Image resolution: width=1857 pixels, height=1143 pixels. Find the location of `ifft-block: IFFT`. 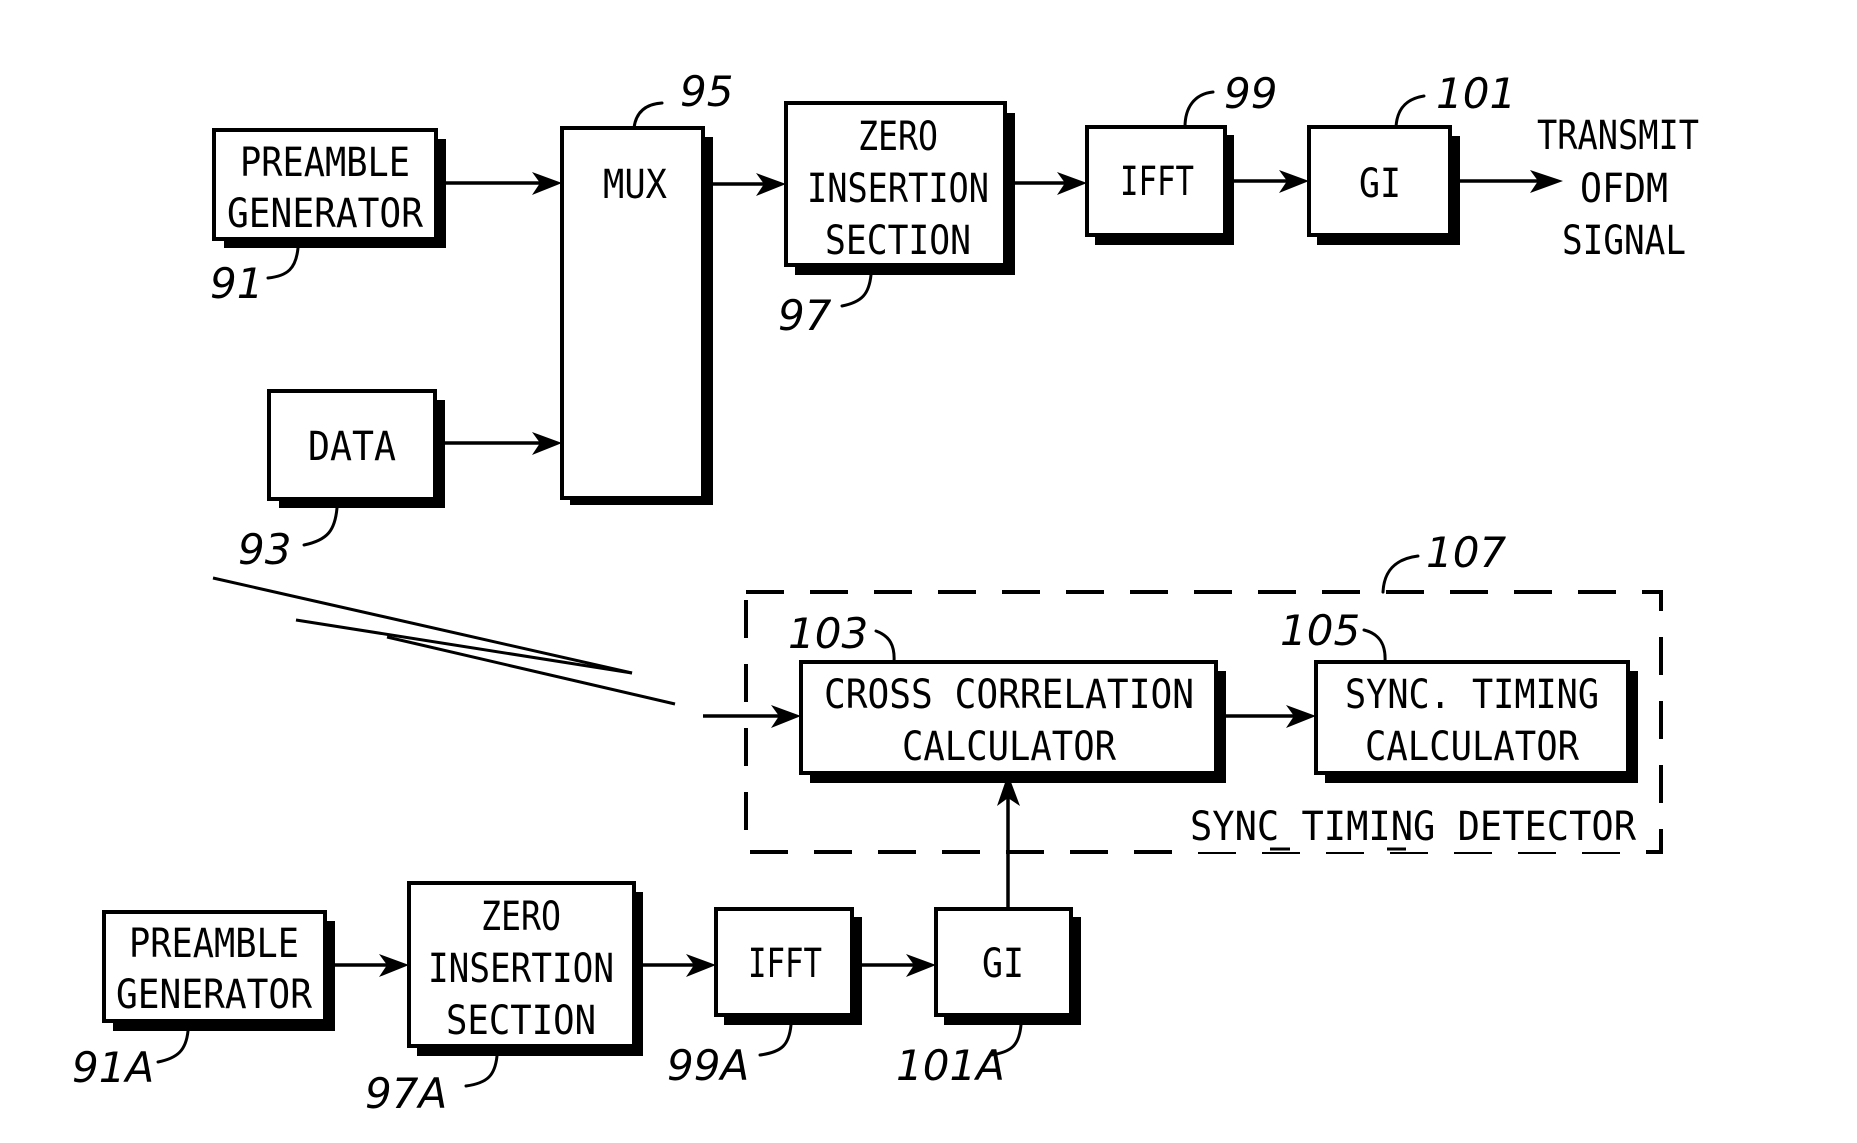

ifft-block: IFFT is located at coordinates (1159, 185).